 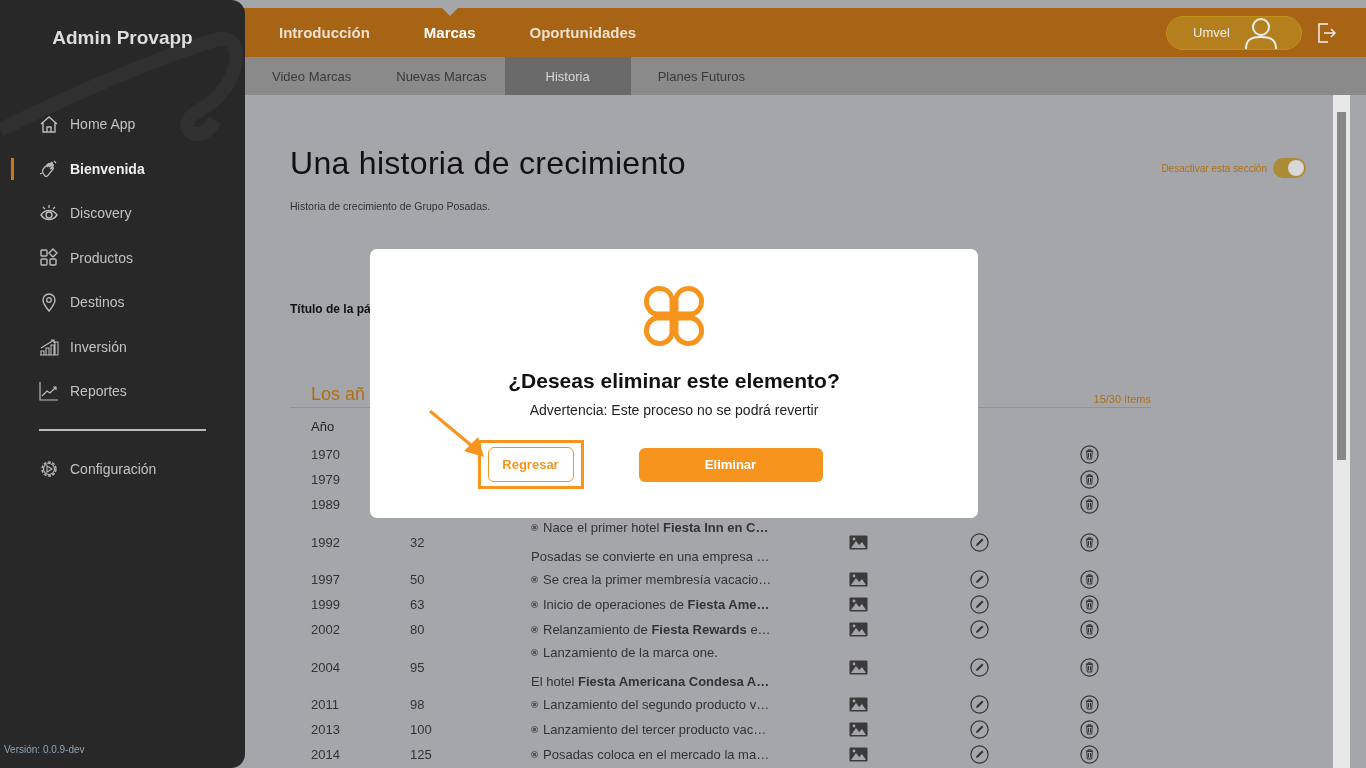 I want to click on app-title: Admin Provapp, so click(x=122, y=38).